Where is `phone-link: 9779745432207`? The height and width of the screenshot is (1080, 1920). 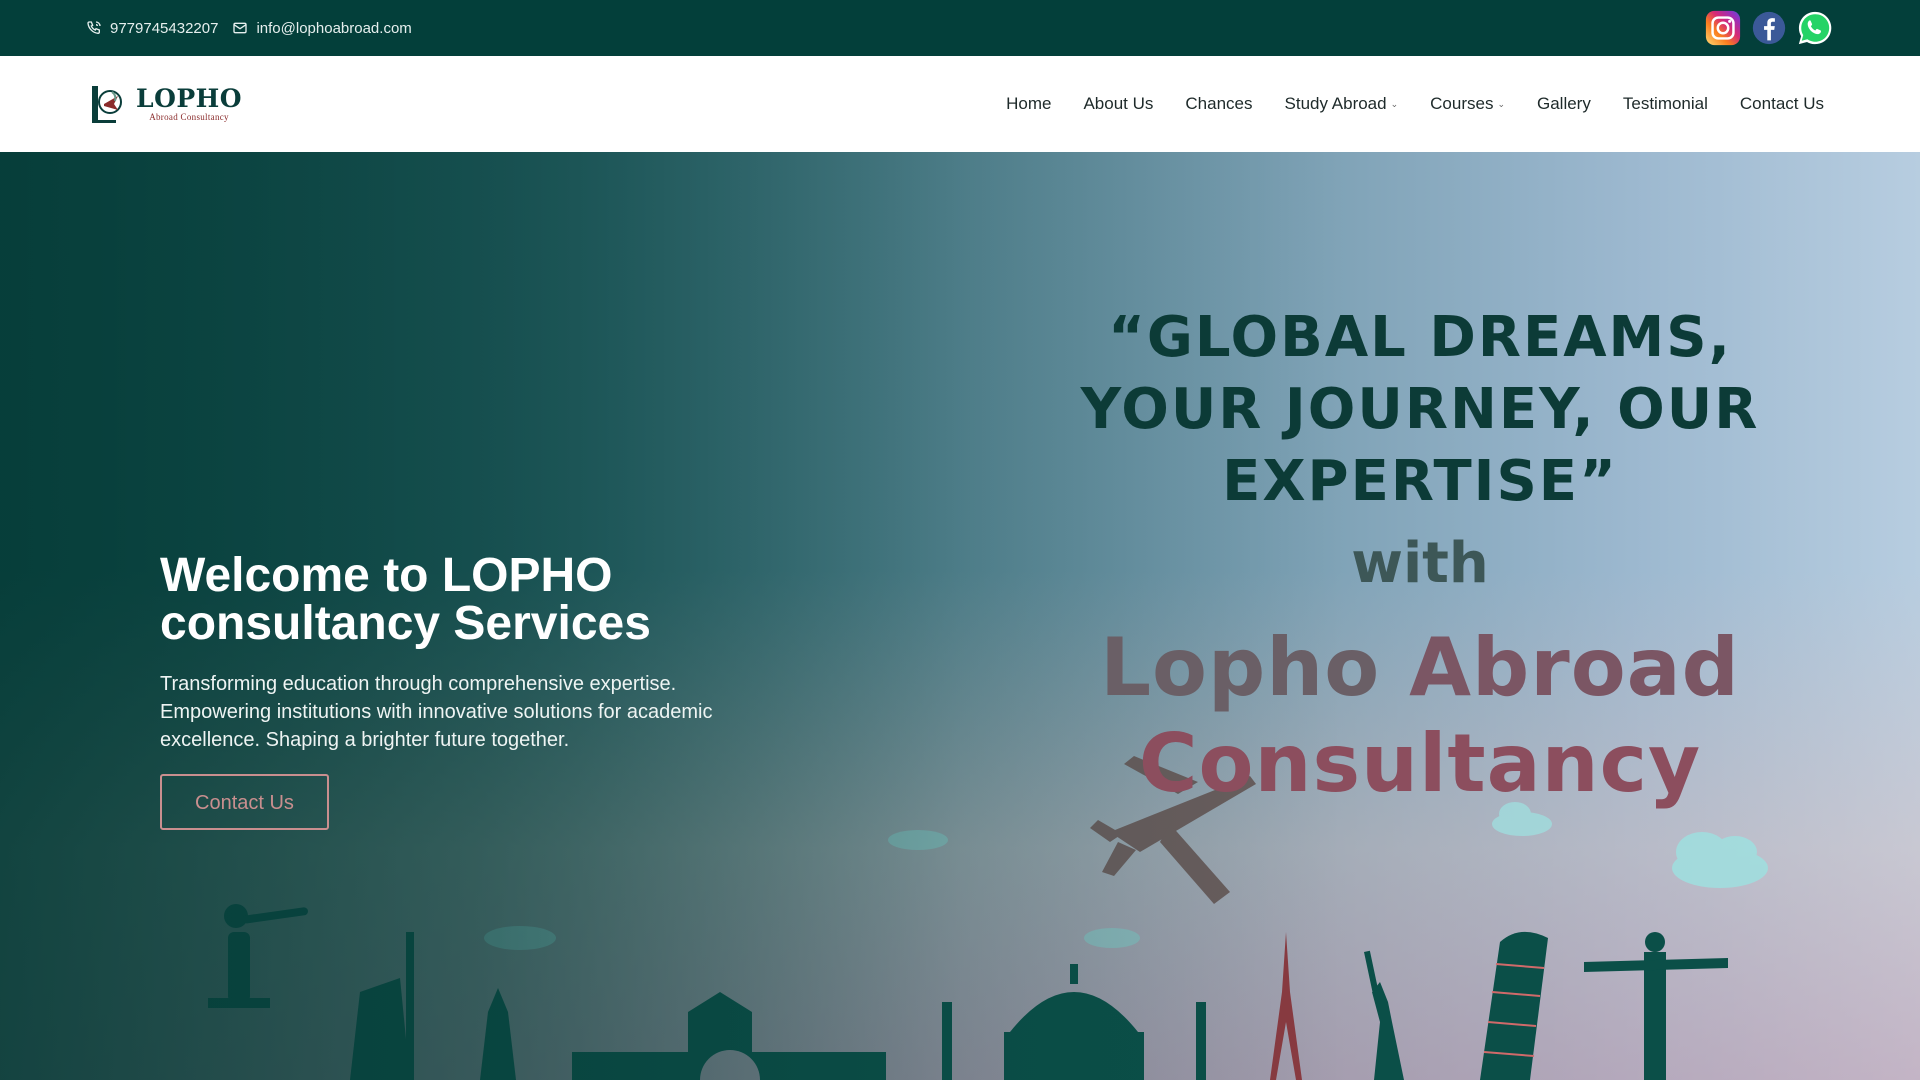 phone-link: 9779745432207 is located at coordinates (152, 28).